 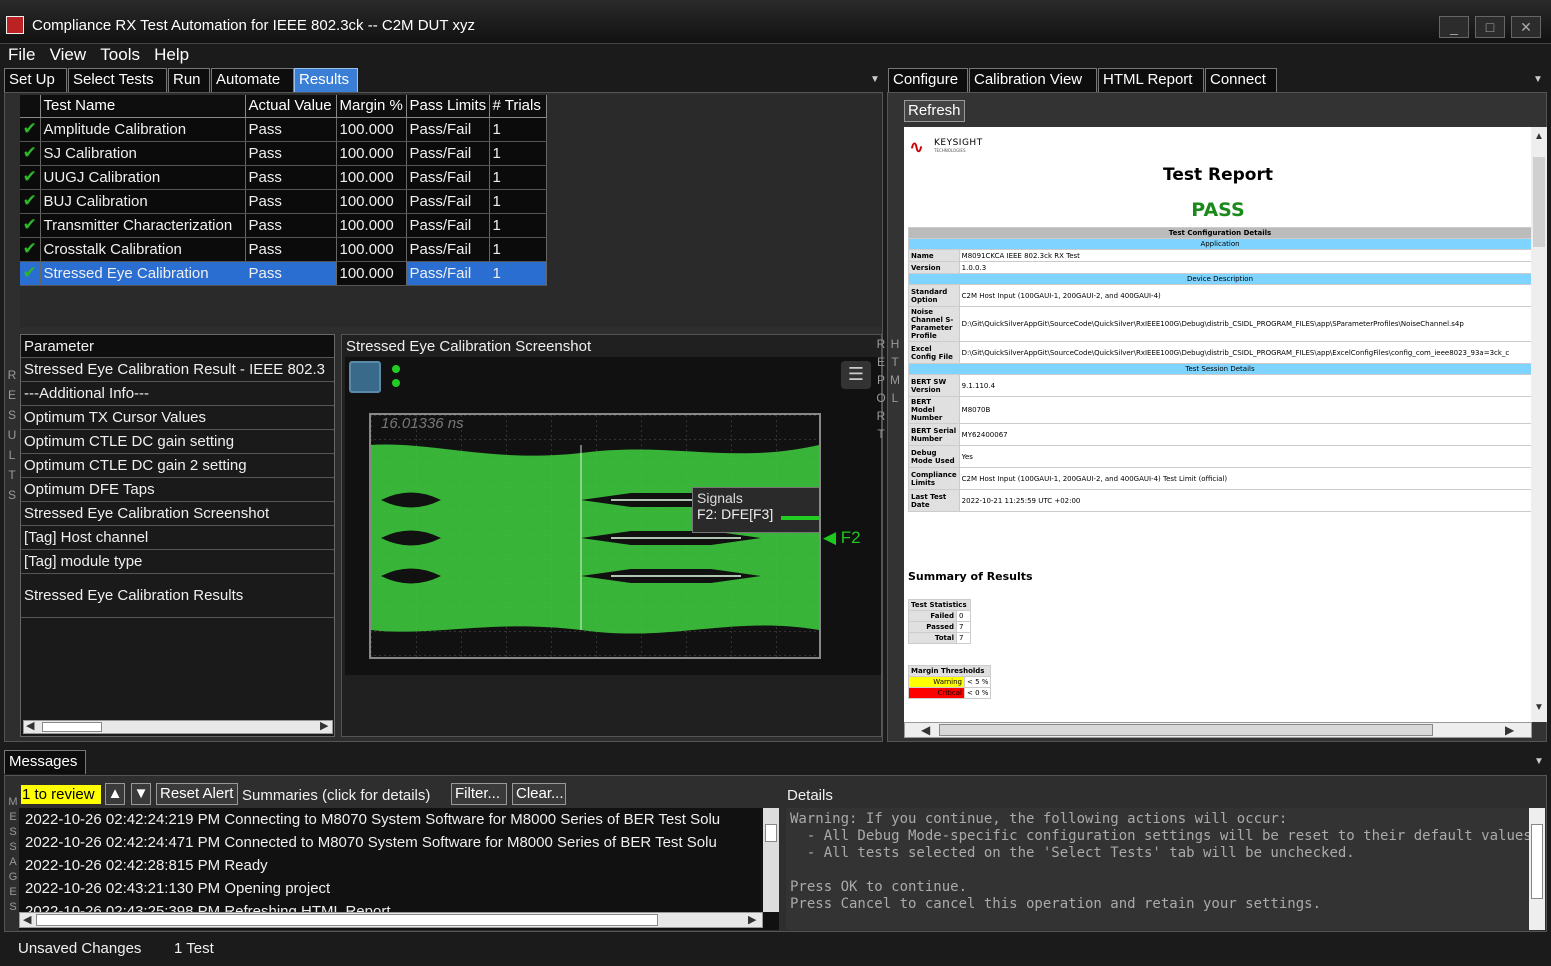 What do you see at coordinates (771, 833) in the screenshot?
I see `message-scroll-thumb` at bounding box center [771, 833].